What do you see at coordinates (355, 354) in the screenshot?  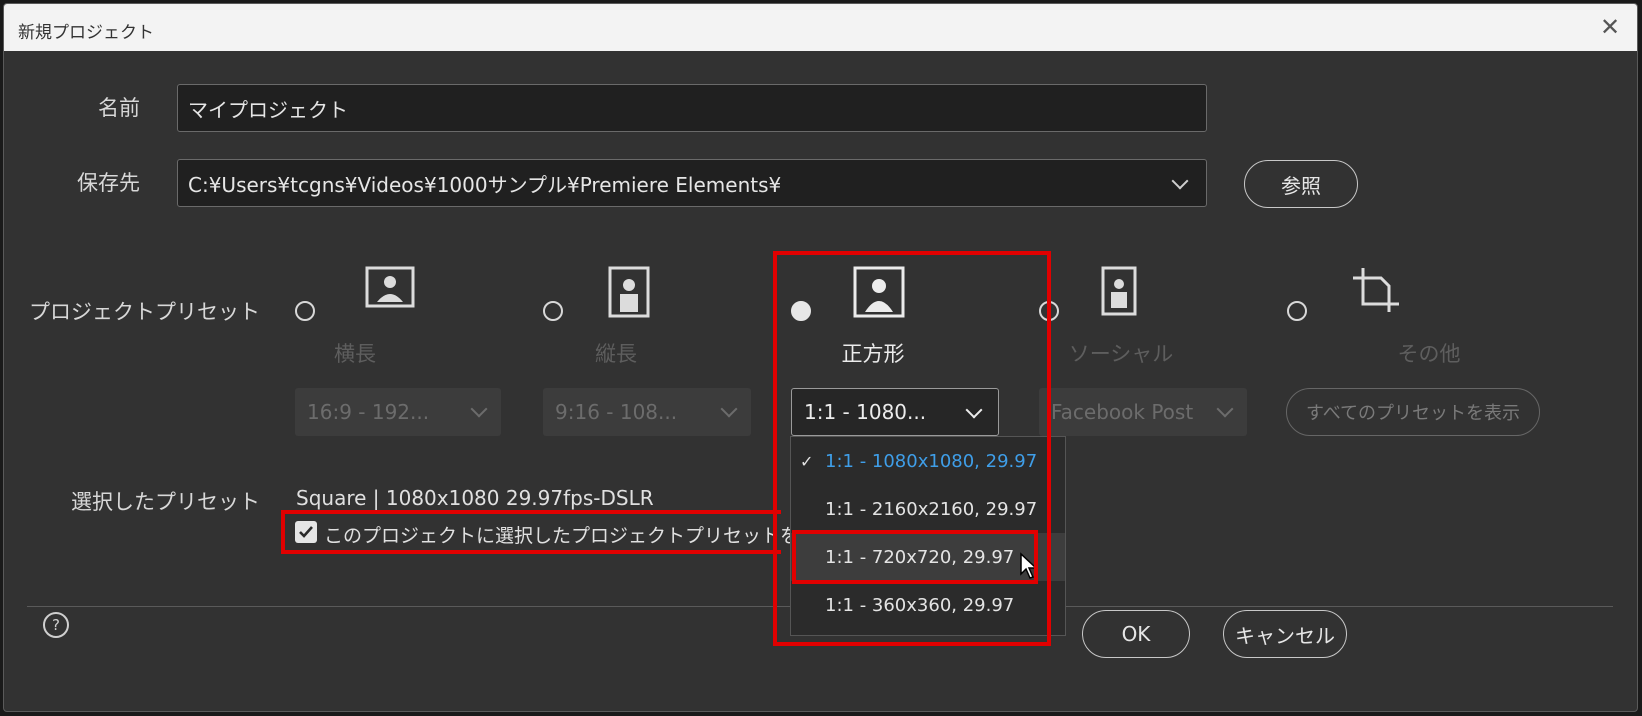 I see `preset-label-landscape: 横長` at bounding box center [355, 354].